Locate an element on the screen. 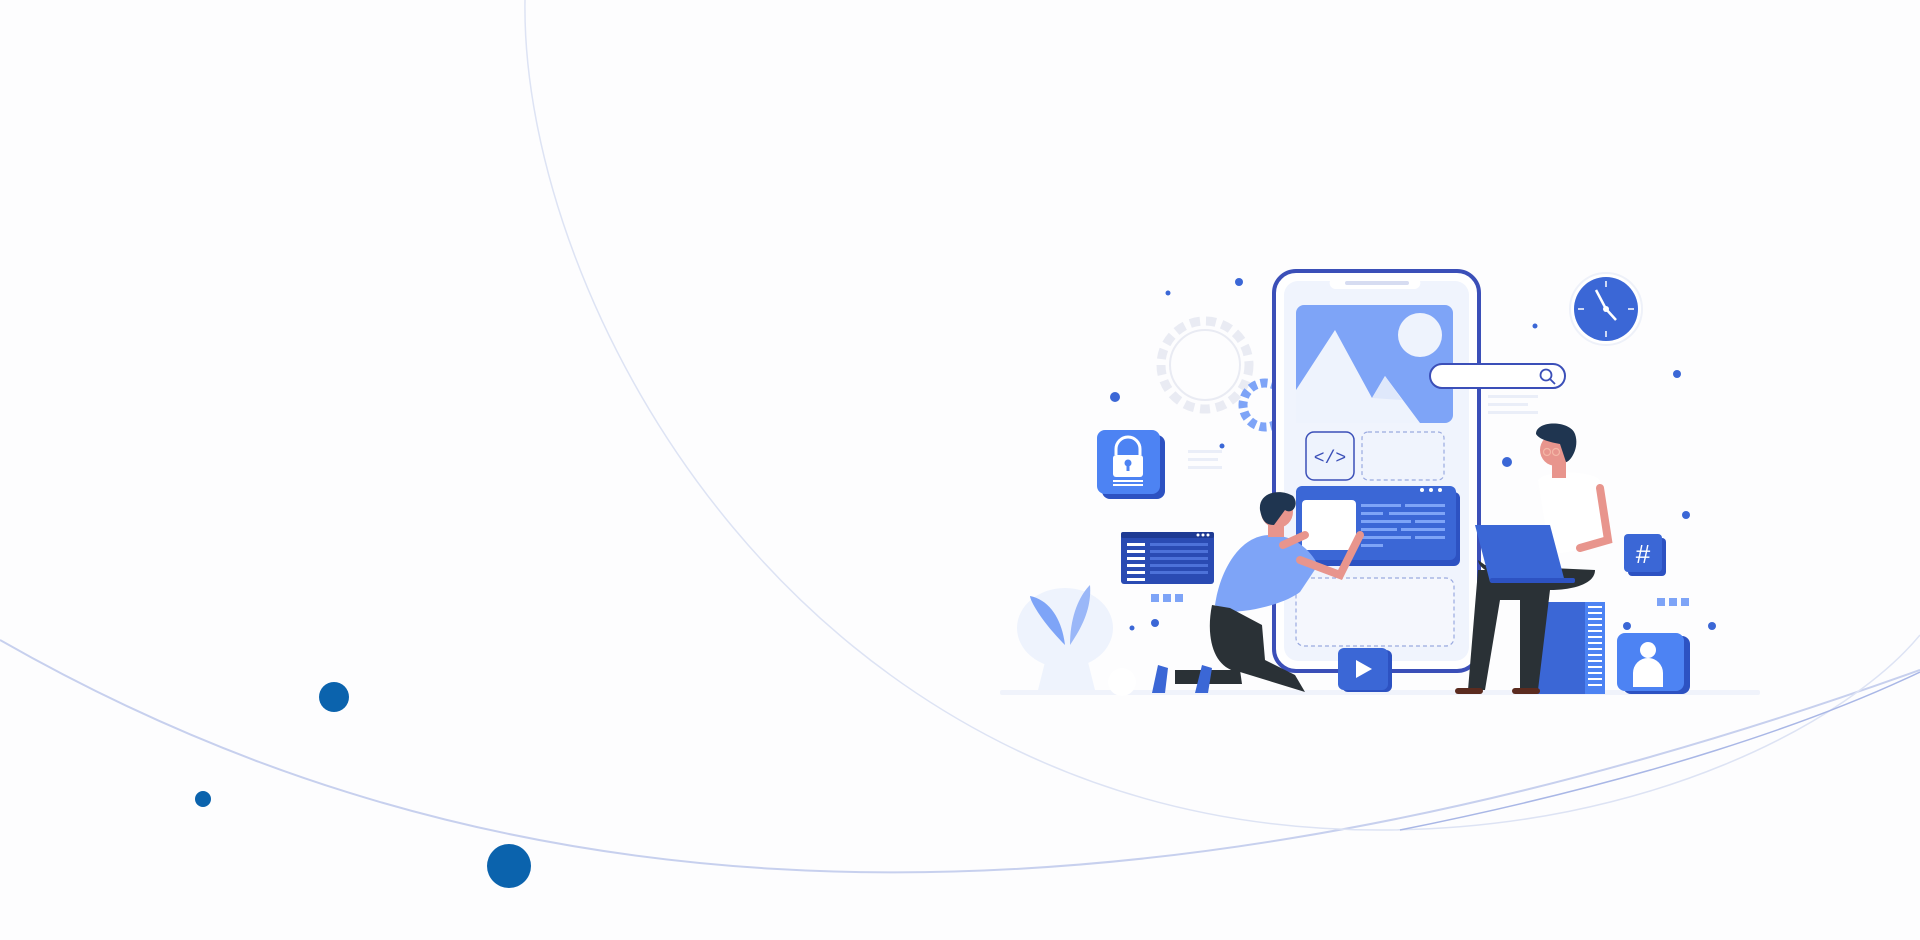  hashtag-icon: # is located at coordinates (1645, 555).